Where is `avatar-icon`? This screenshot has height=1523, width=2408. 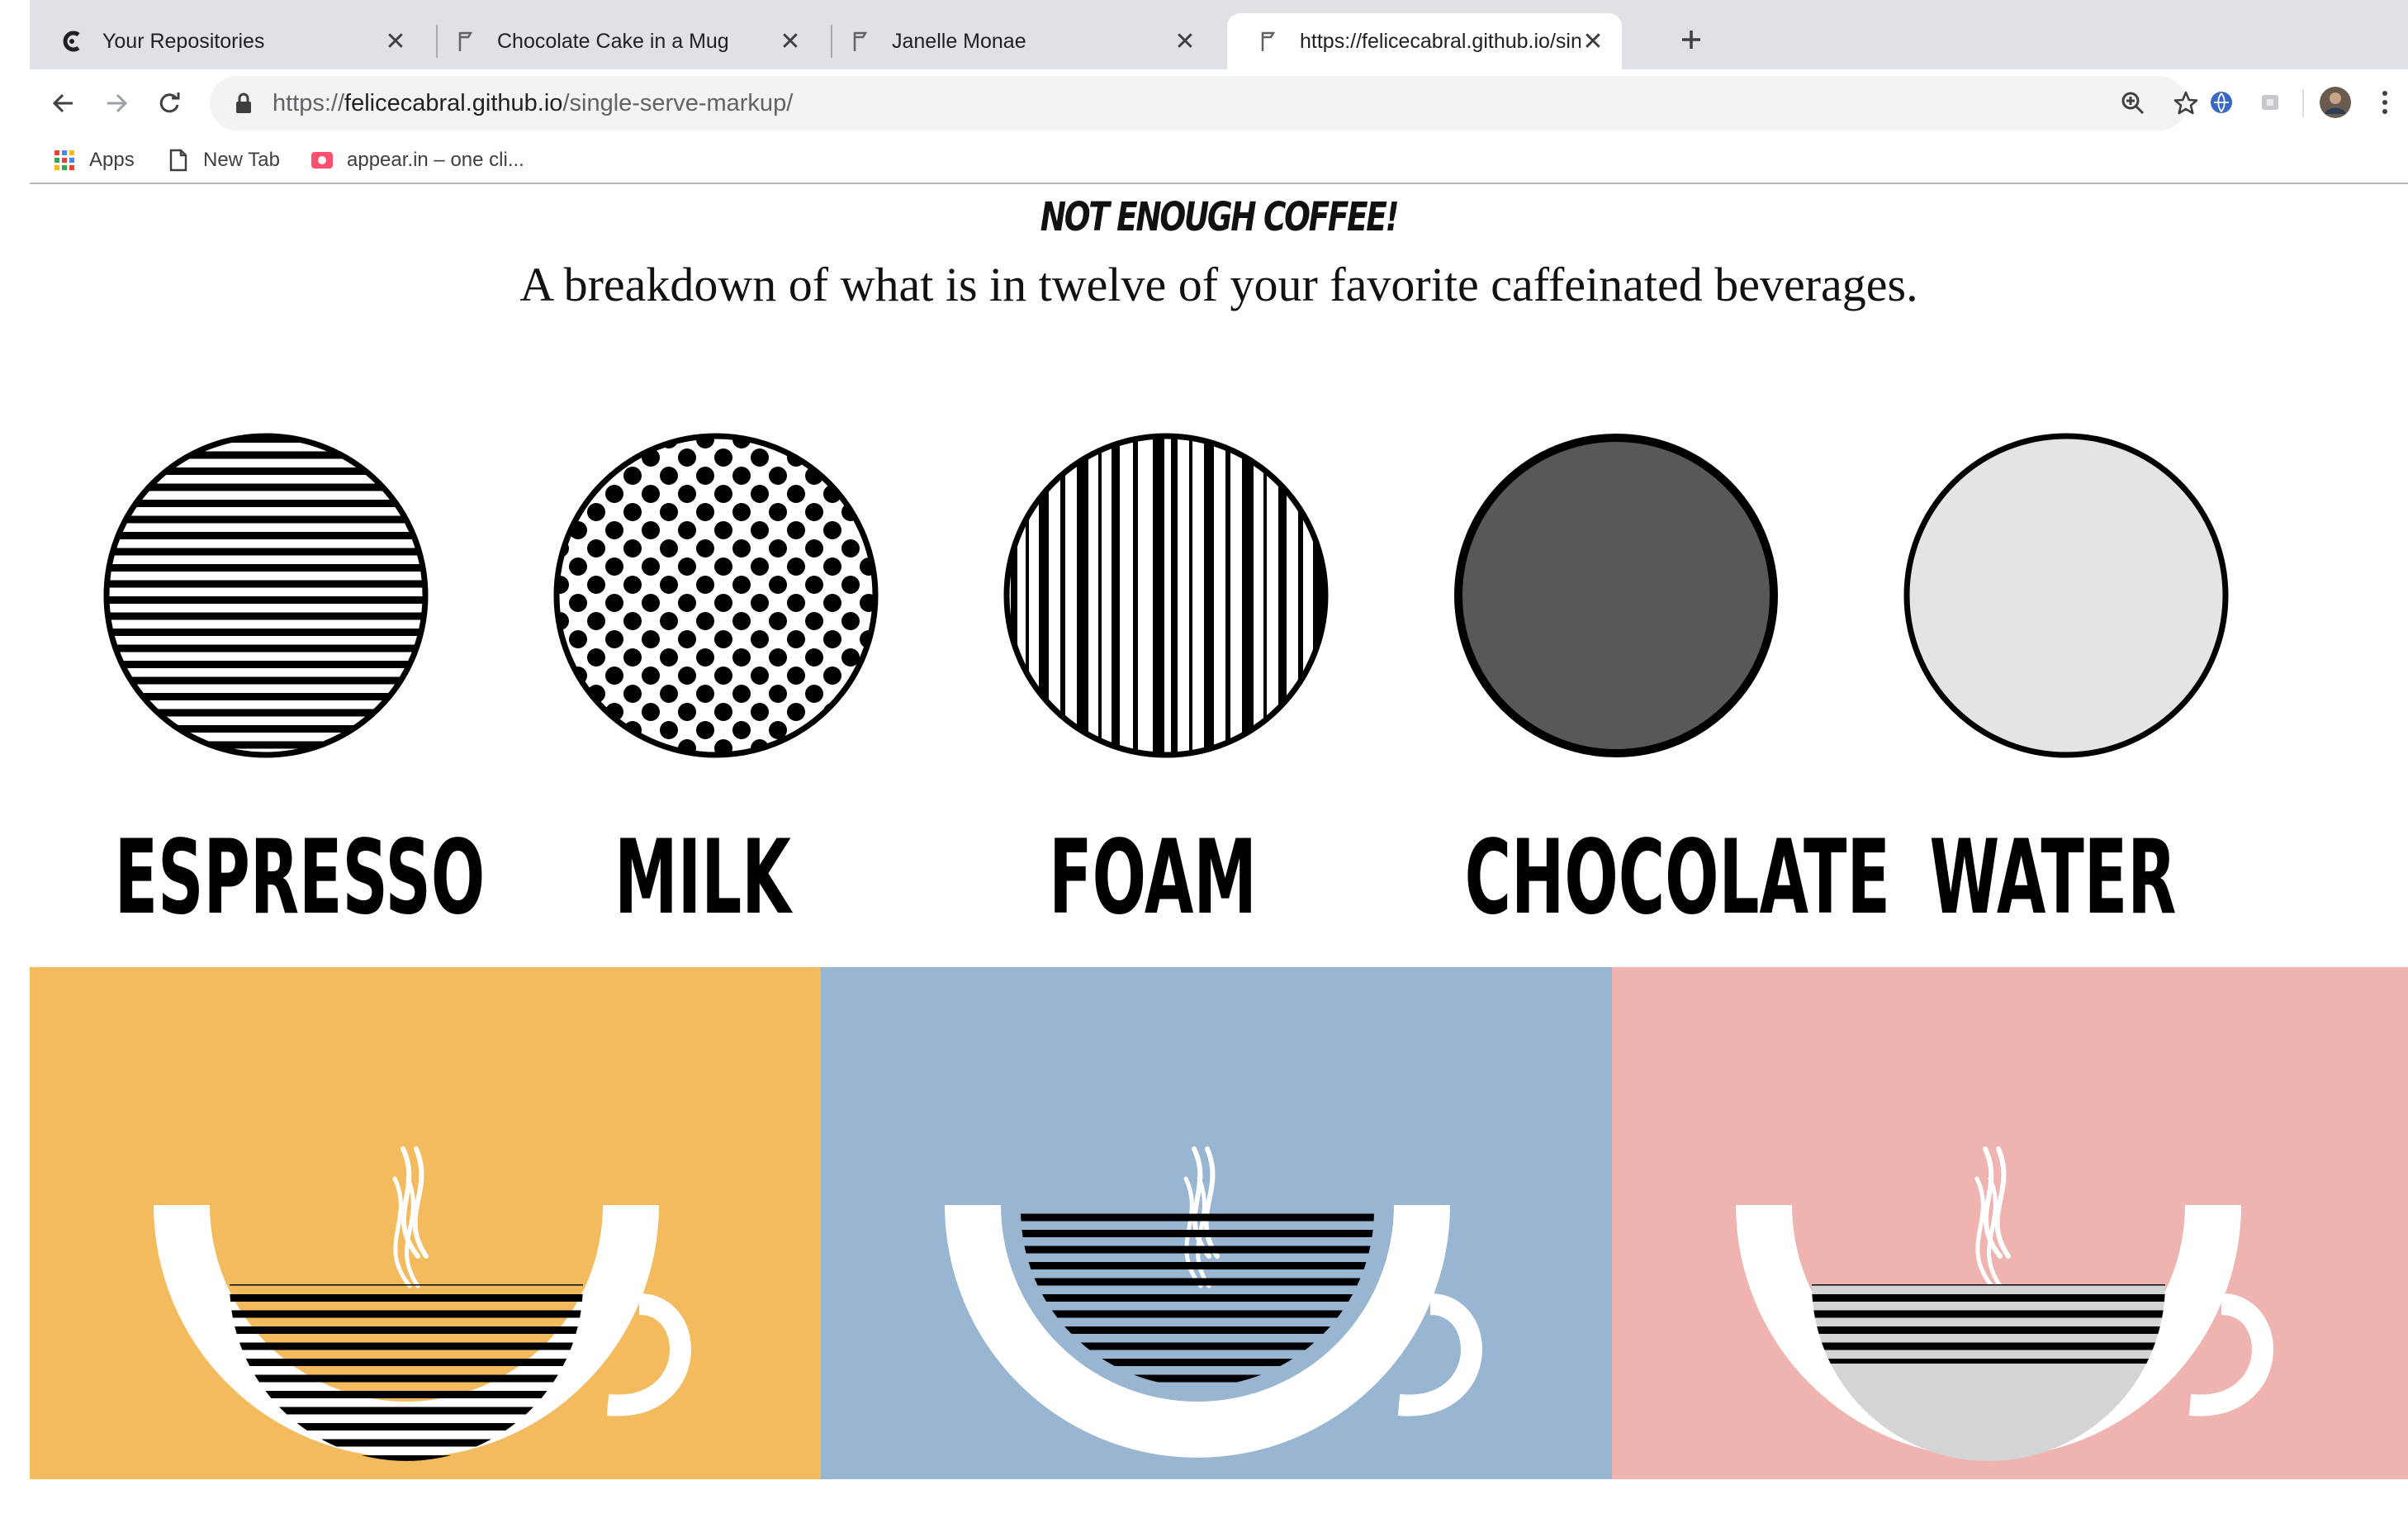
avatar-icon is located at coordinates (2336, 102).